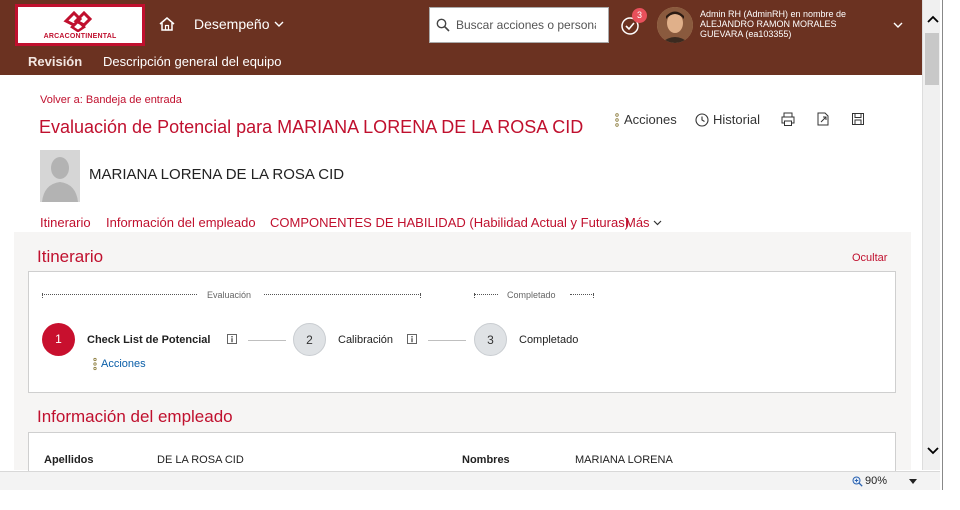  I want to click on tab-more: Más, so click(643, 222).